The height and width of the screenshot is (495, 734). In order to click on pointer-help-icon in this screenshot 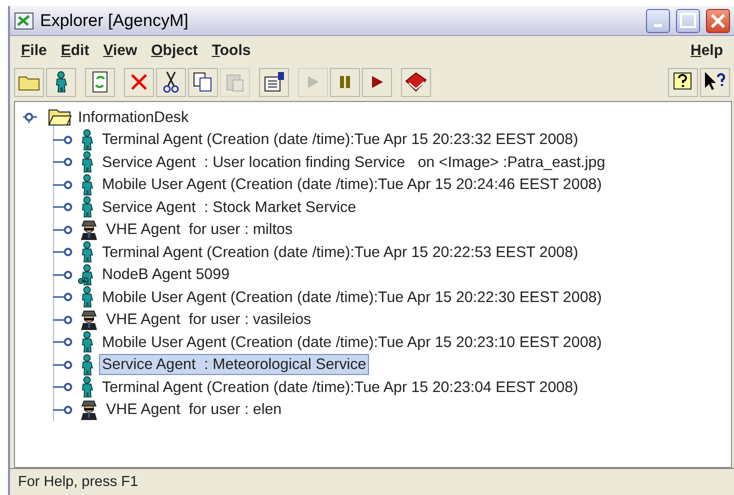, I will do `click(715, 82)`.